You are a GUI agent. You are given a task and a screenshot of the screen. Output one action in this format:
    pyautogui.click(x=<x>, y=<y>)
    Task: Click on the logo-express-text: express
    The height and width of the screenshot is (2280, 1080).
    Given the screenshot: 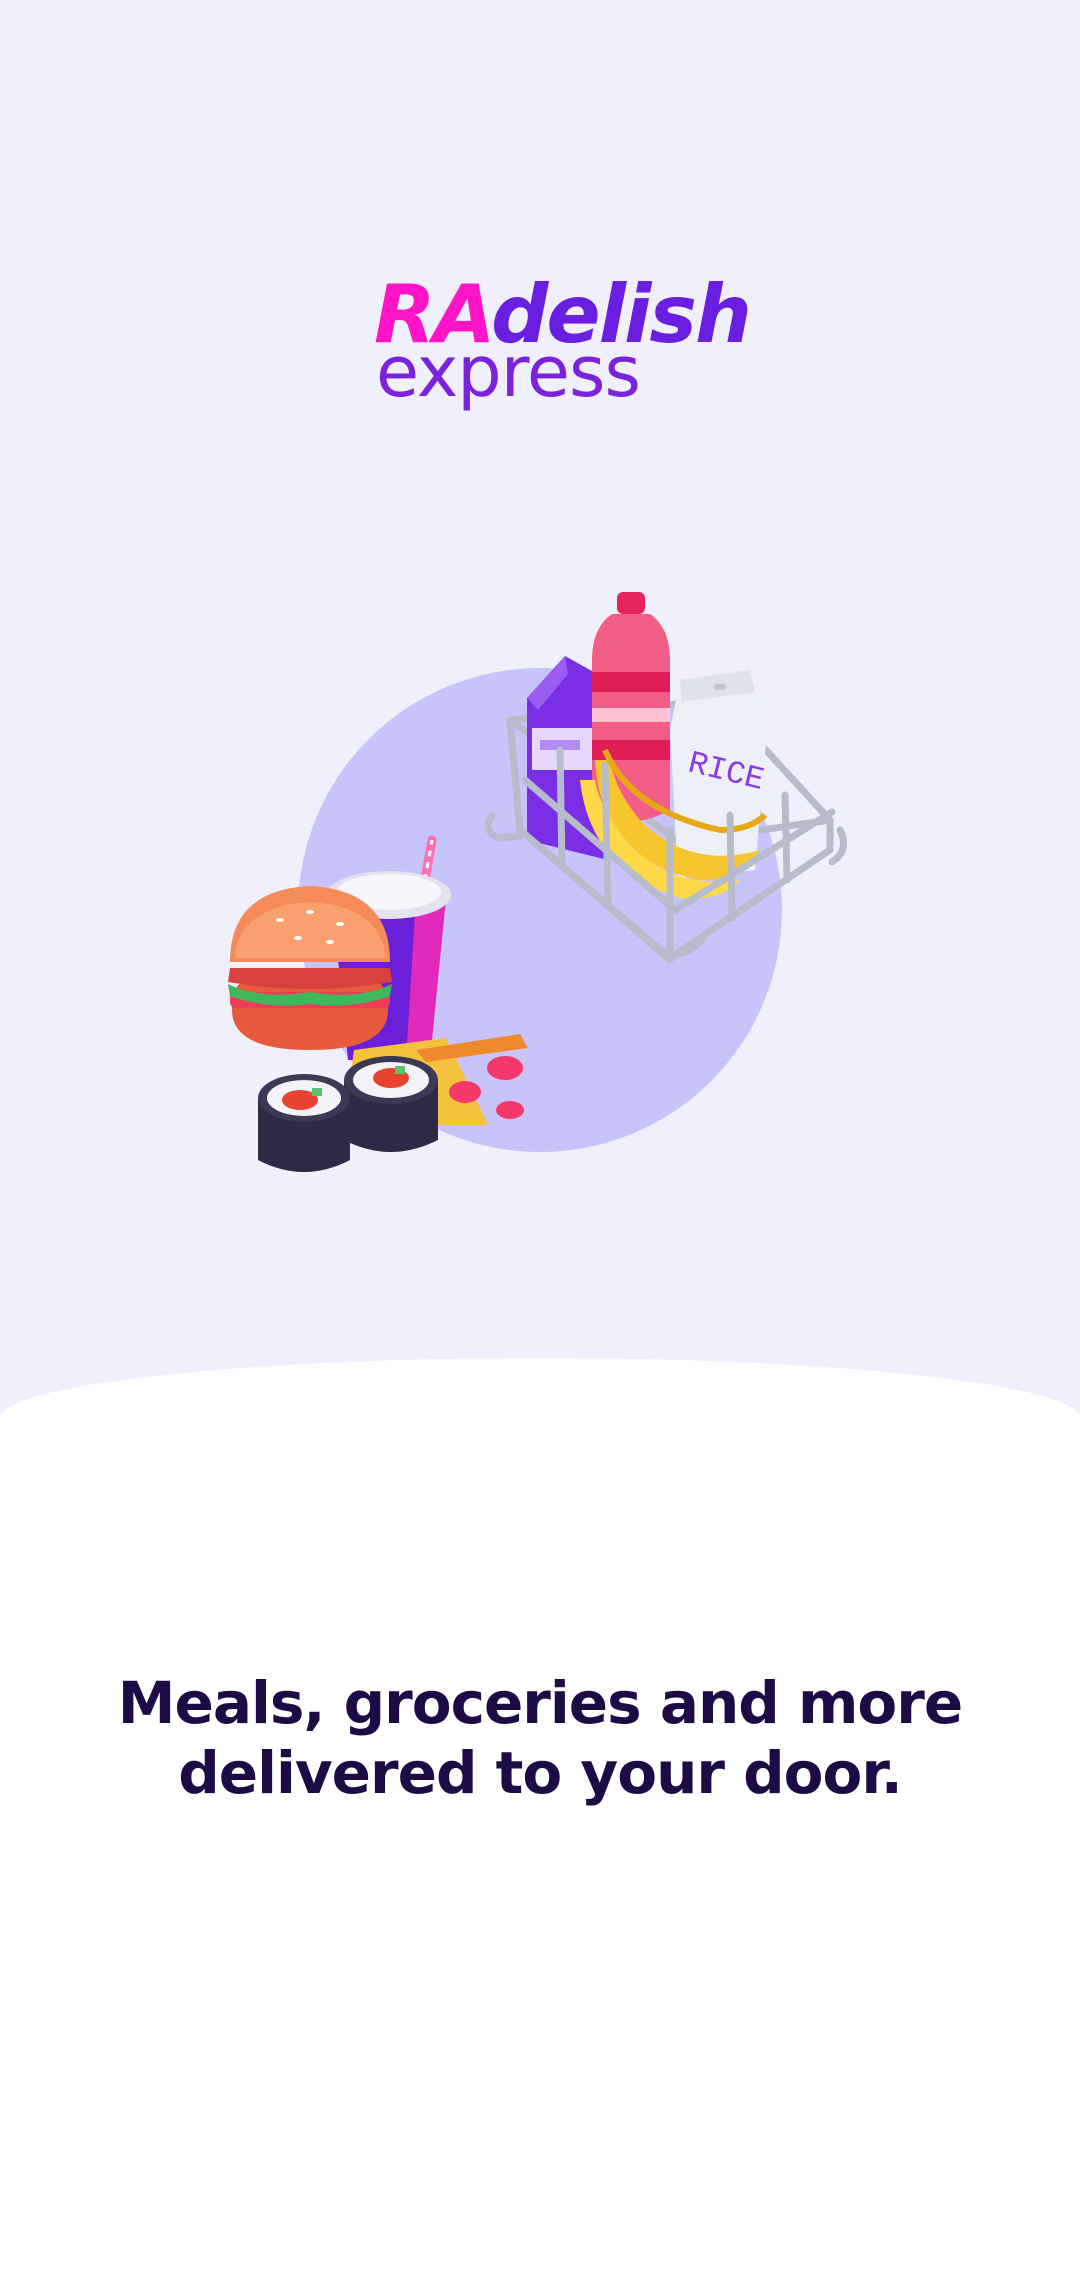 What is the action you would take?
    pyautogui.click(x=508, y=372)
    